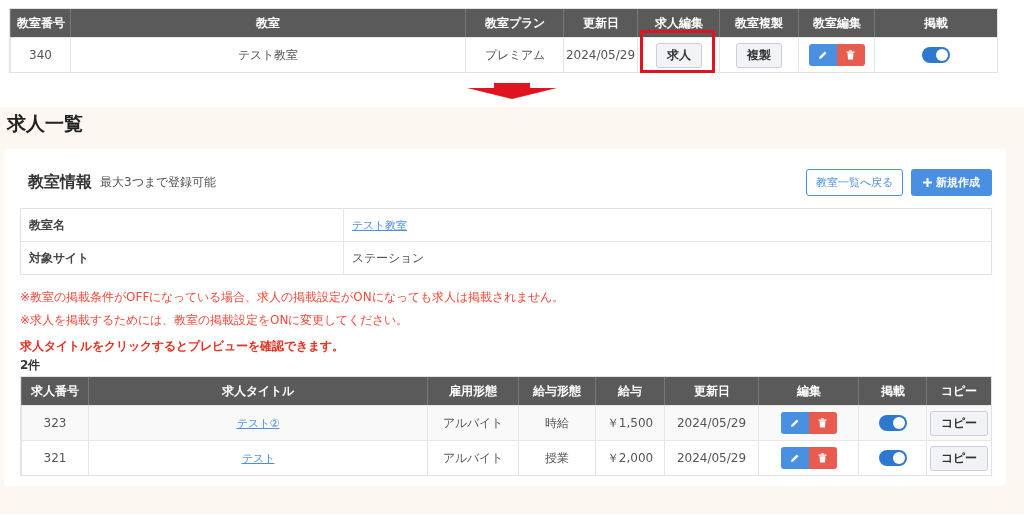 This screenshot has width=1024, height=515. I want to click on column-header: 編集, so click(808, 391).